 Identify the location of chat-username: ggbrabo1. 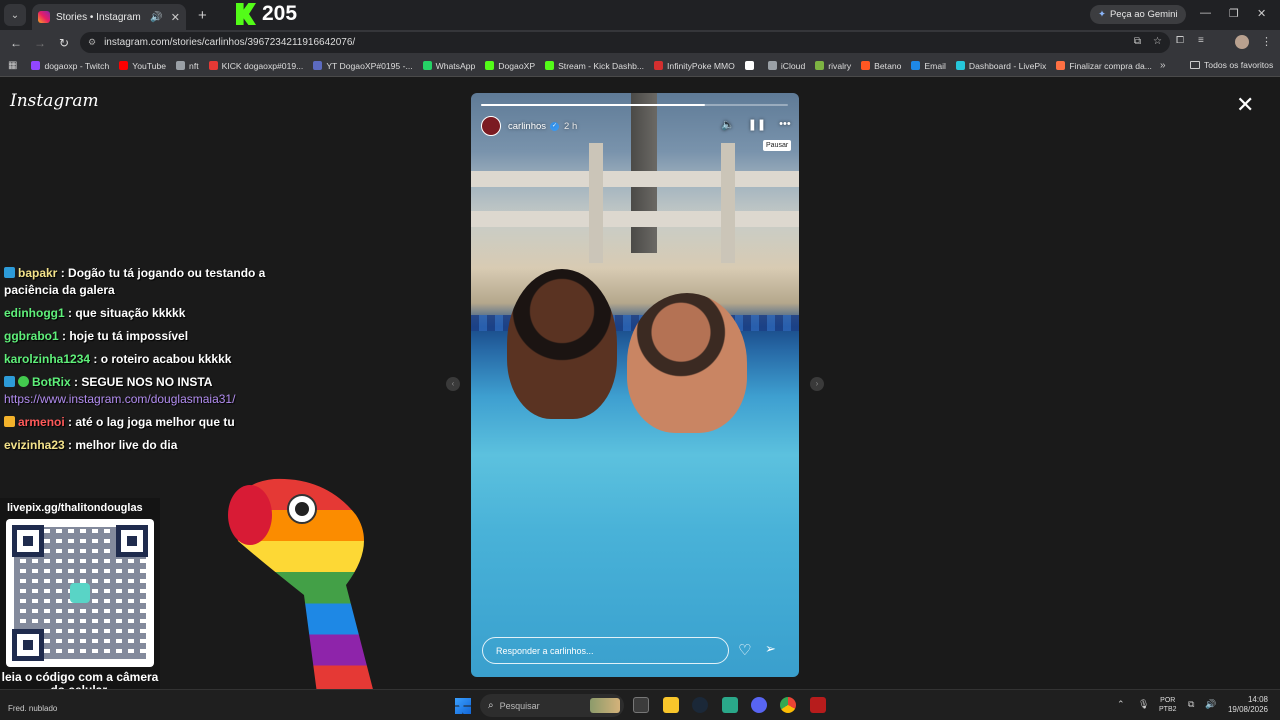
(31, 336).